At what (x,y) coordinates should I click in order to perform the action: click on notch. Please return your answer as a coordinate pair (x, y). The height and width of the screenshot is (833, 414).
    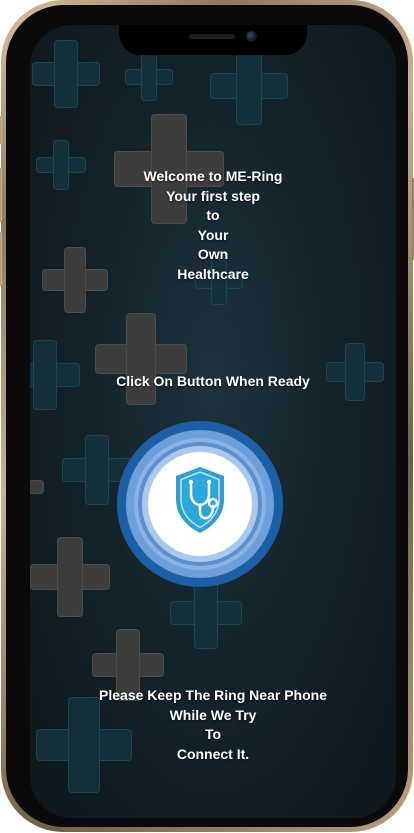
    Looking at the image, I should click on (213, 40).